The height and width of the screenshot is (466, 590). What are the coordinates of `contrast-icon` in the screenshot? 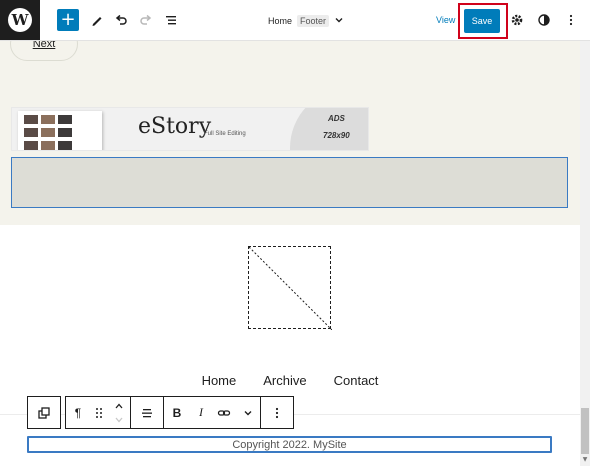 It's located at (544, 20).